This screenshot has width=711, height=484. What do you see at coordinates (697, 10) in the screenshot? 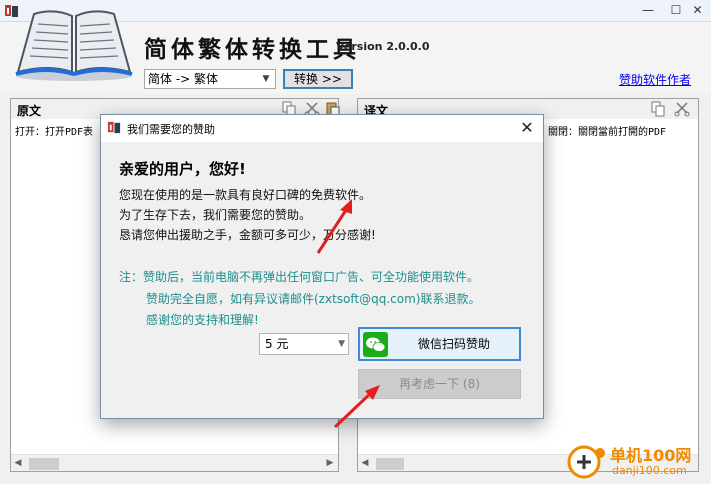
I see `close-button: ✕` at bounding box center [697, 10].